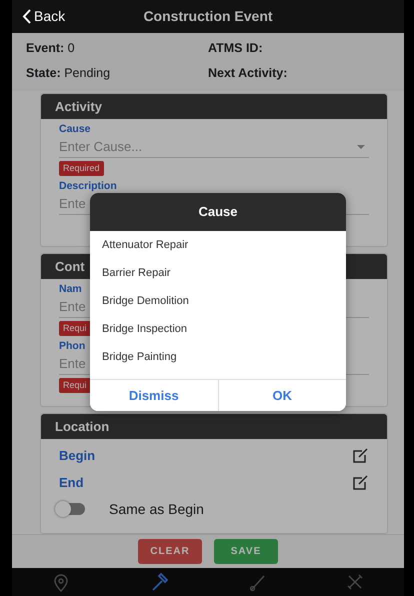  What do you see at coordinates (71, 482) in the screenshot?
I see `location-label: End` at bounding box center [71, 482].